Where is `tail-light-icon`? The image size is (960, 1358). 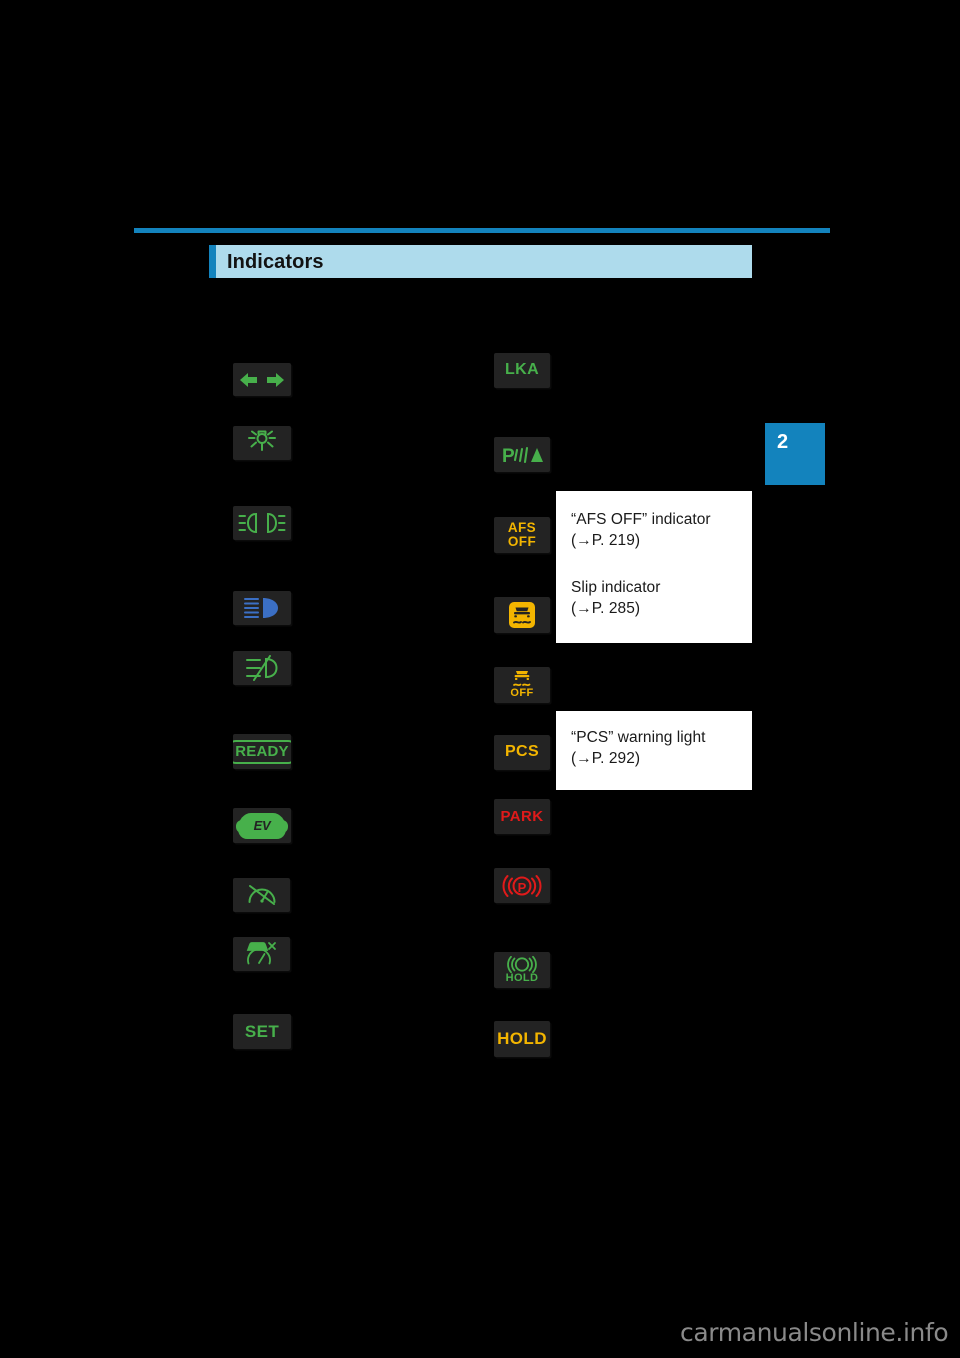
tail-light-icon is located at coordinates (262, 443).